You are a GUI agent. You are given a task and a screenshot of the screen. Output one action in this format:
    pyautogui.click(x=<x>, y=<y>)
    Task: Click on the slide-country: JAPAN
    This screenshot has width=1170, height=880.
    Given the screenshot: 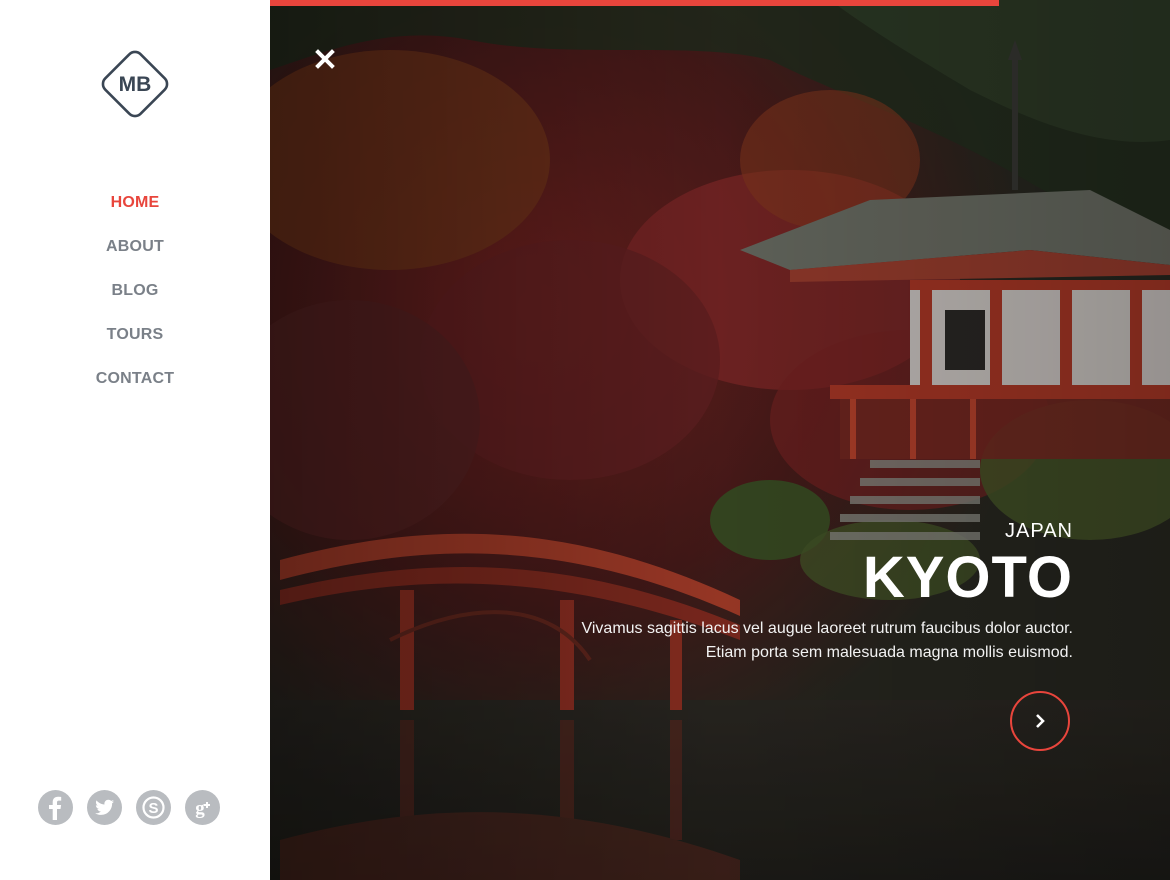 What is the action you would take?
    pyautogui.click(x=1039, y=531)
    